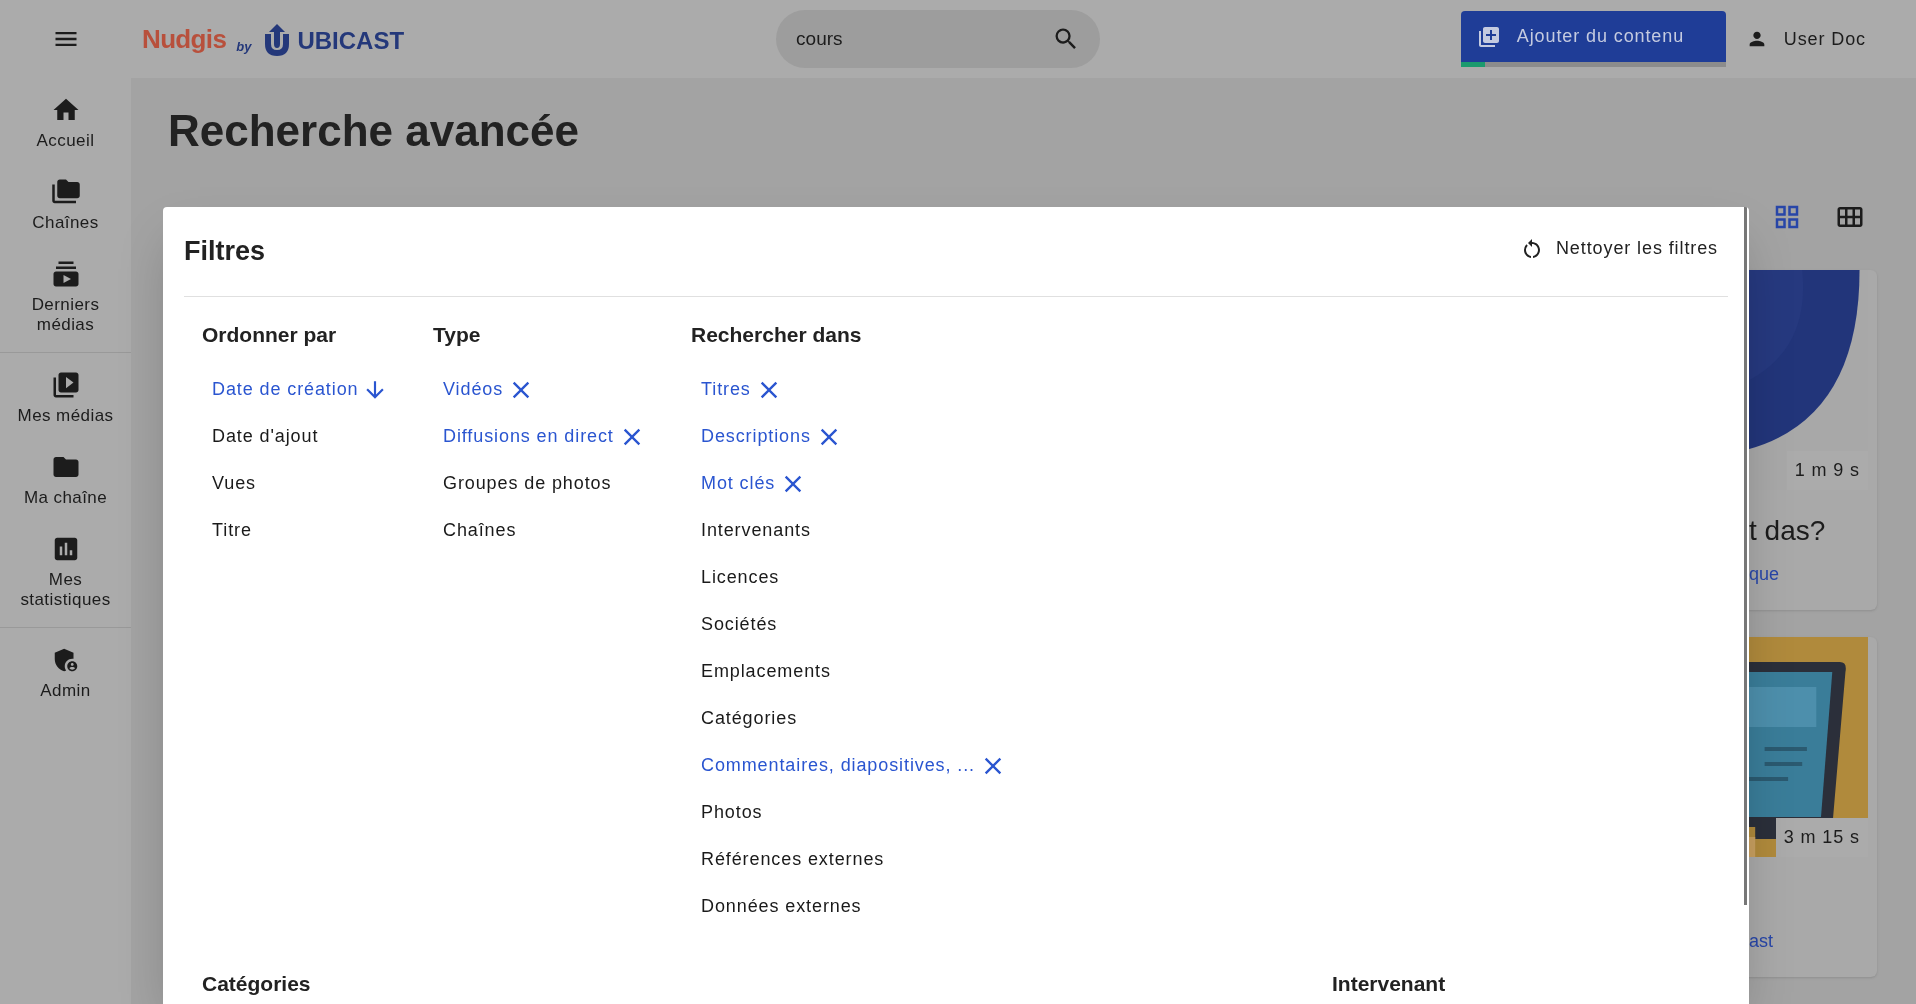 The width and height of the screenshot is (1916, 1004). Describe the element at coordinates (374, 131) in the screenshot. I see `page-title: Recherche avancée` at that location.